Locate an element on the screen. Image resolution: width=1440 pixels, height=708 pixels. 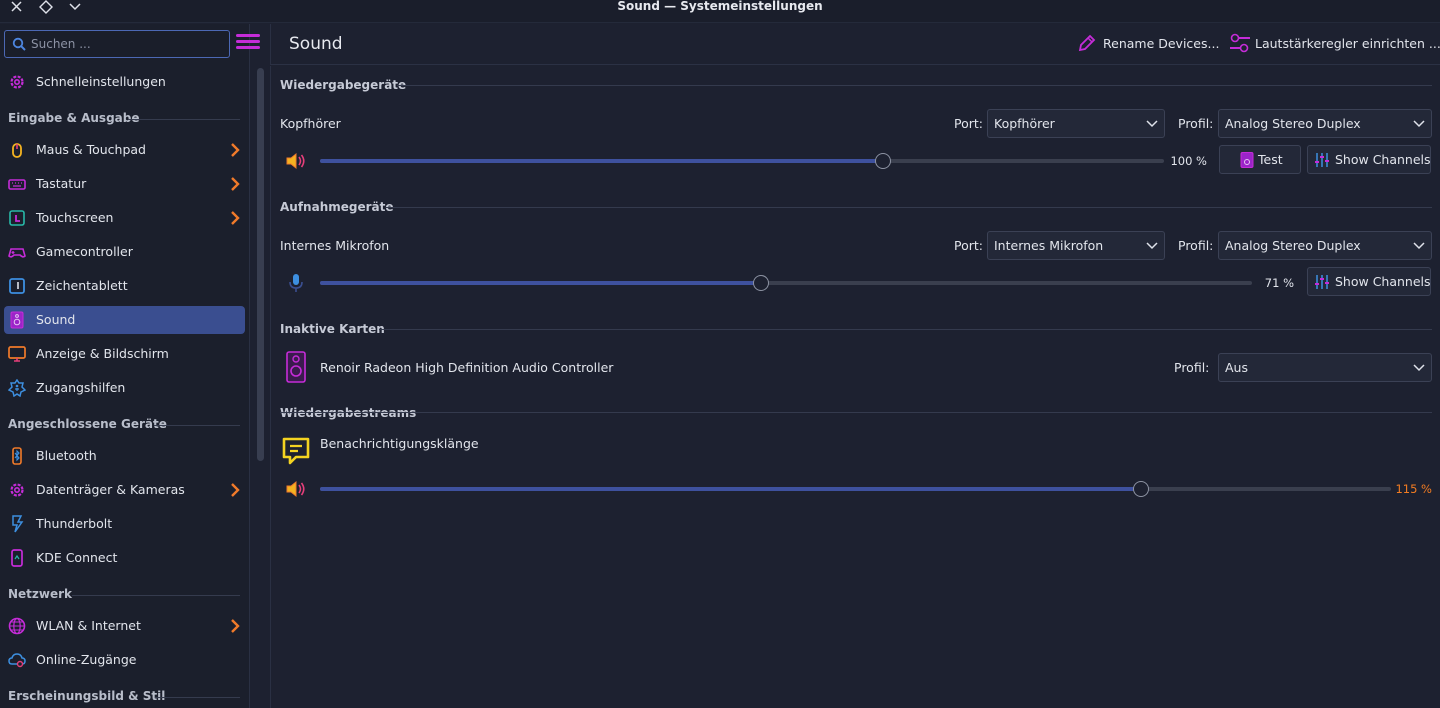
sidebar-item-label: Bluetooth is located at coordinates (66, 455).